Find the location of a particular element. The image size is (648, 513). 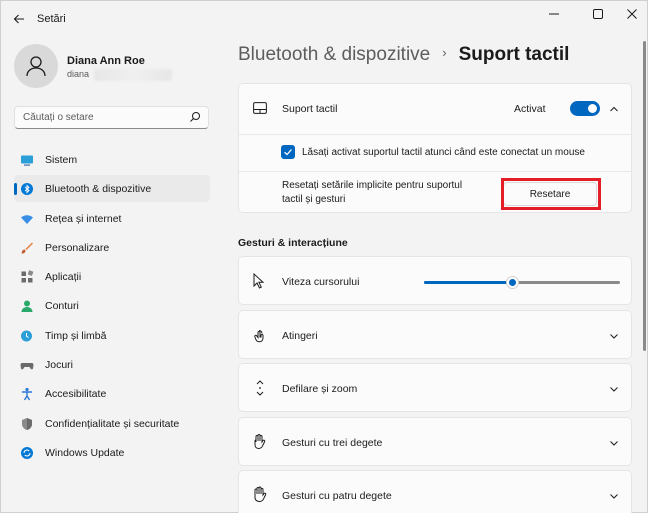

sidebar-item-accounts: Conturi is located at coordinates (112, 305).